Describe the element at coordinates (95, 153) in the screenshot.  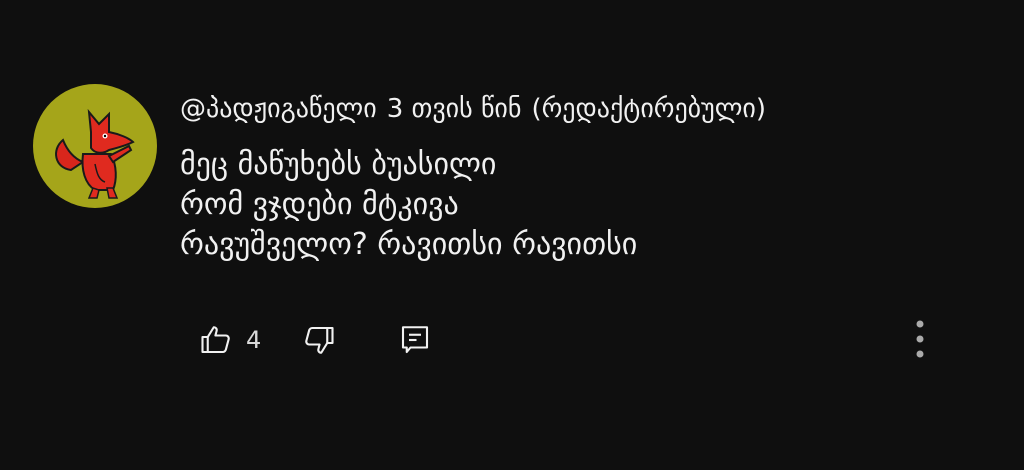
I see `fox-avatar-icon` at that location.